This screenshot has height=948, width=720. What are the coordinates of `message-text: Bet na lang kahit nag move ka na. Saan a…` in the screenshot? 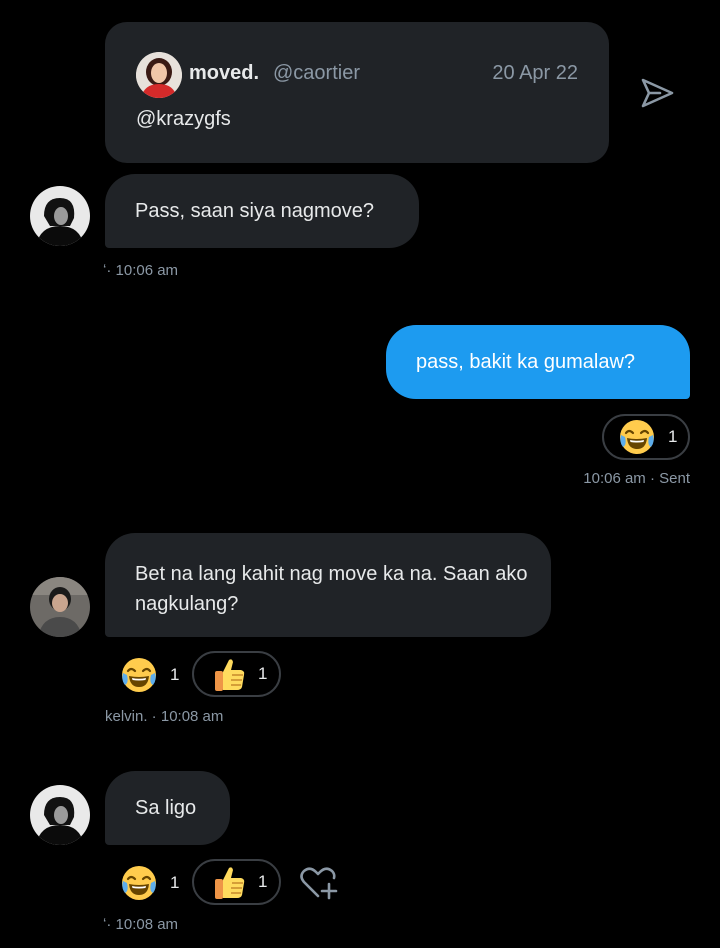 It's located at (331, 589).